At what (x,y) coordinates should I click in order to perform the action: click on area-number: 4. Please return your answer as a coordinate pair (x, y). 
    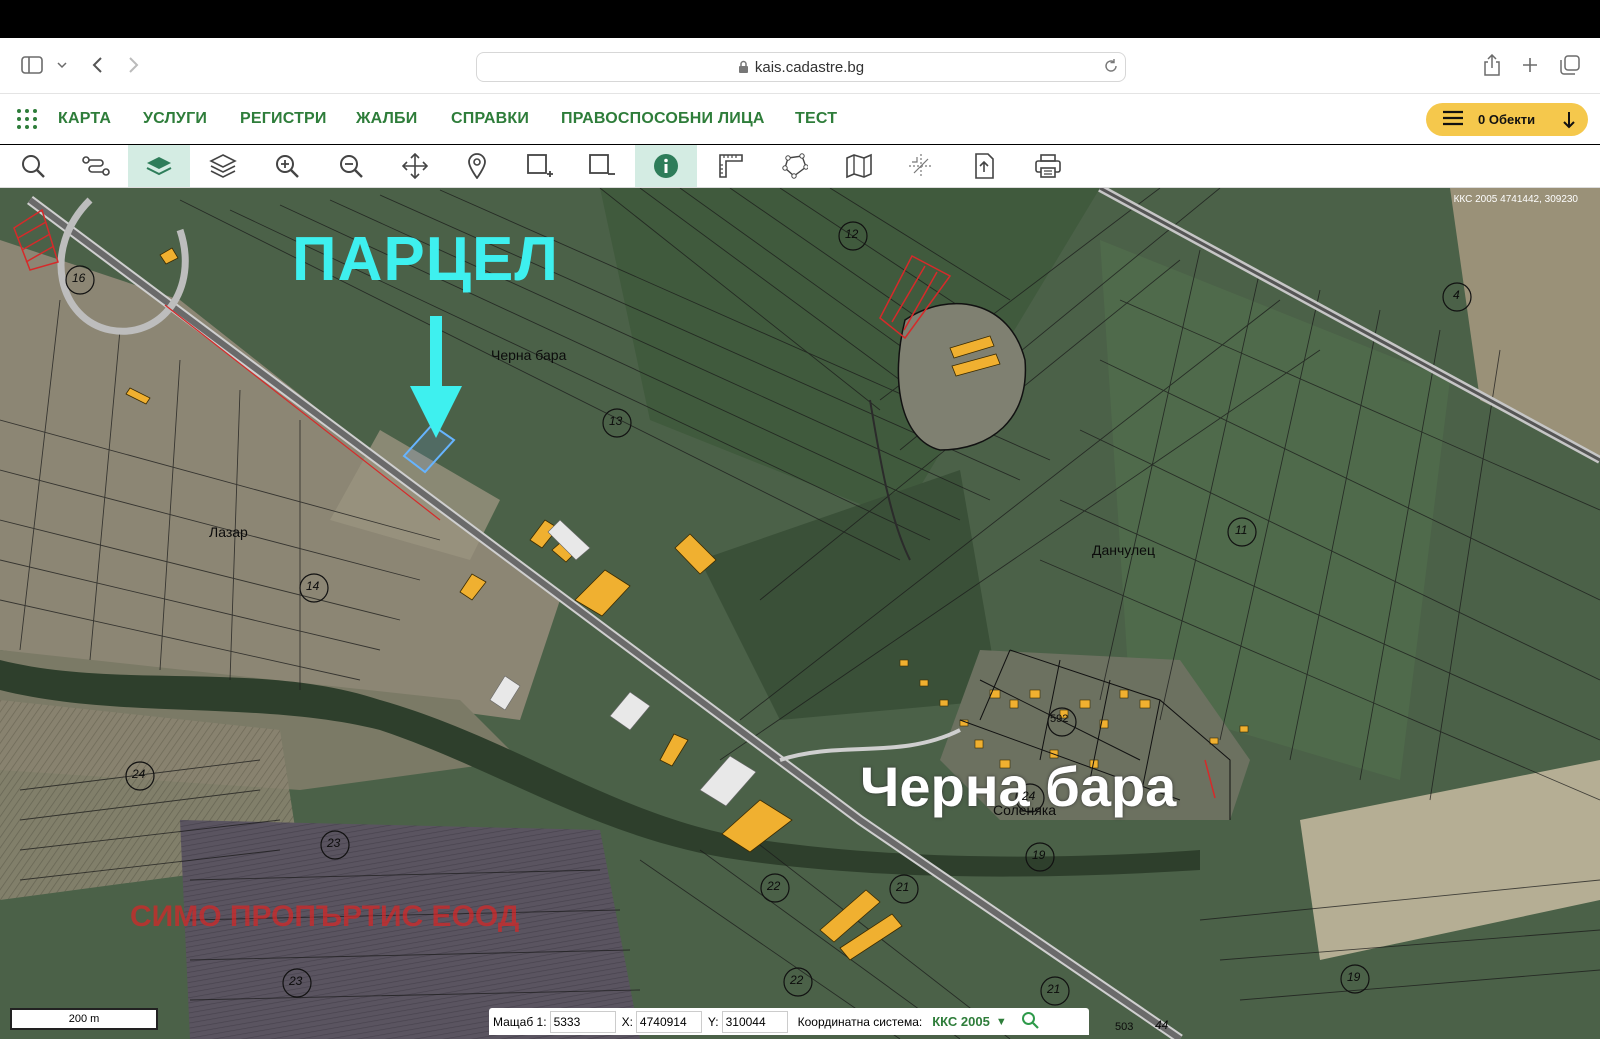
    Looking at the image, I should click on (1456, 295).